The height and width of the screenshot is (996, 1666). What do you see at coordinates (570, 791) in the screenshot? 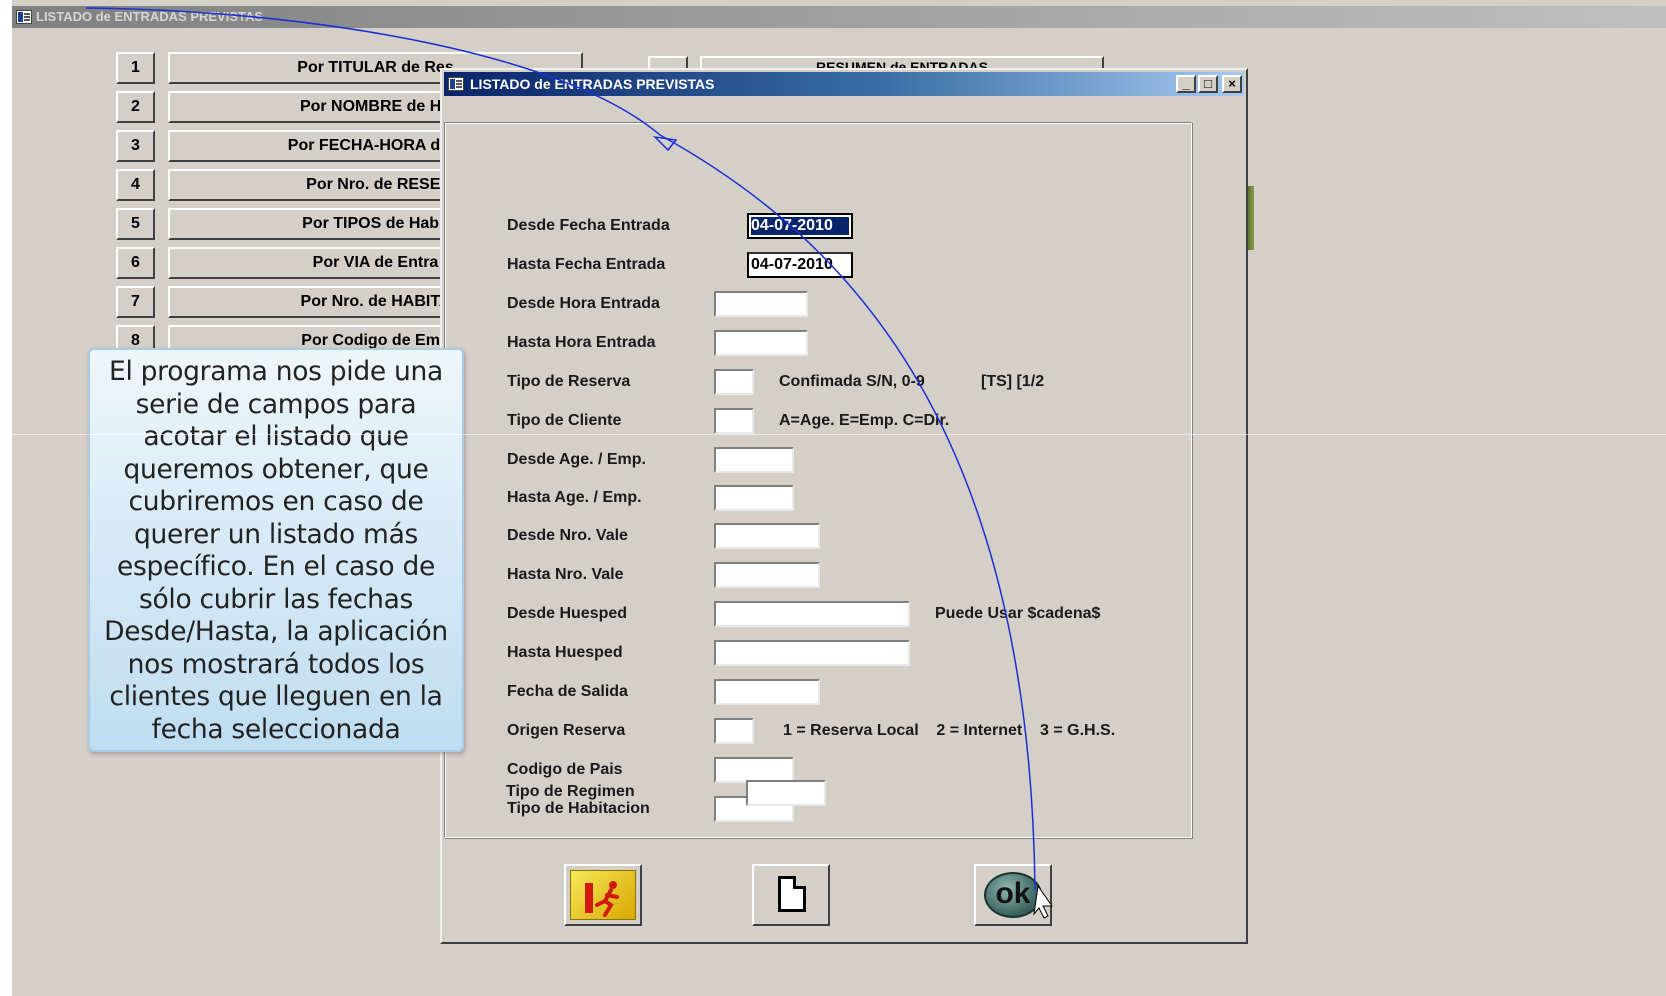
I see `tipo-regimen-label: Tipo de Regimen` at bounding box center [570, 791].